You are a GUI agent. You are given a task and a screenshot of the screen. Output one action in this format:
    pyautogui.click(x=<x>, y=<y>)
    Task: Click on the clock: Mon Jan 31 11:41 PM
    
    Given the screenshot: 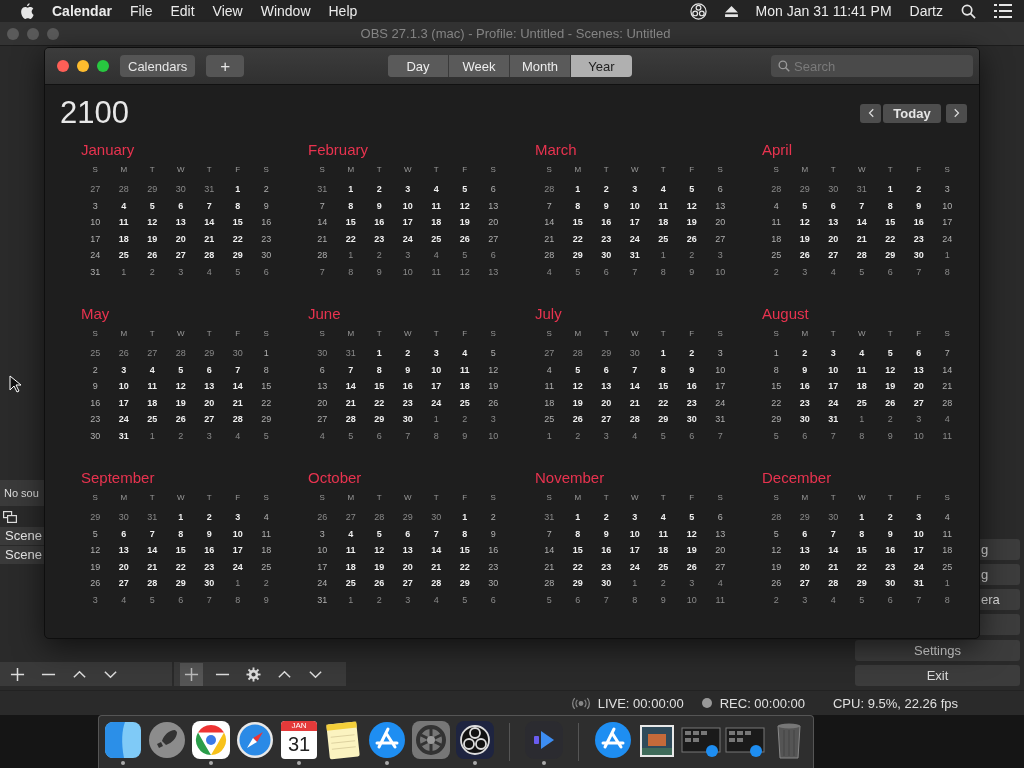 What is the action you would take?
    pyautogui.click(x=823, y=11)
    